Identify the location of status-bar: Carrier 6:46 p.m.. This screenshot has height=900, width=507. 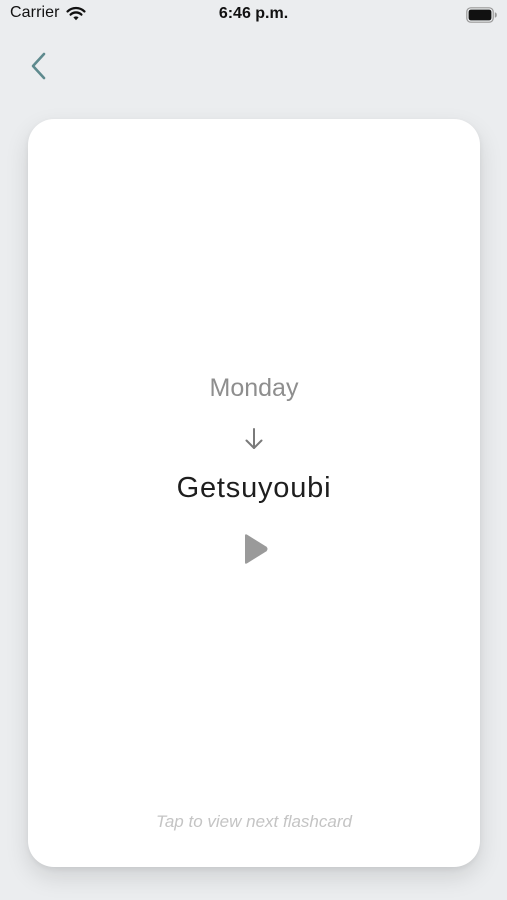
(253, 16).